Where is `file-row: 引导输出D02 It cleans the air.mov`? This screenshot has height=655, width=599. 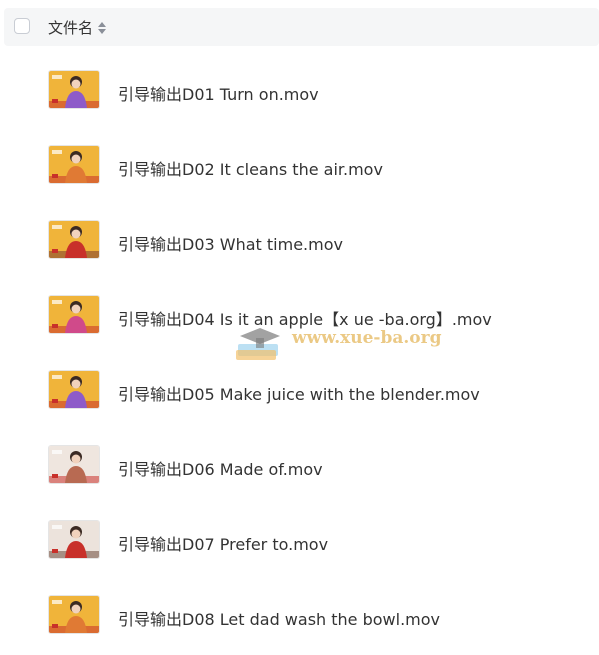
file-row: 引导输出D02 It cleans the air.mov is located at coordinates (299, 167).